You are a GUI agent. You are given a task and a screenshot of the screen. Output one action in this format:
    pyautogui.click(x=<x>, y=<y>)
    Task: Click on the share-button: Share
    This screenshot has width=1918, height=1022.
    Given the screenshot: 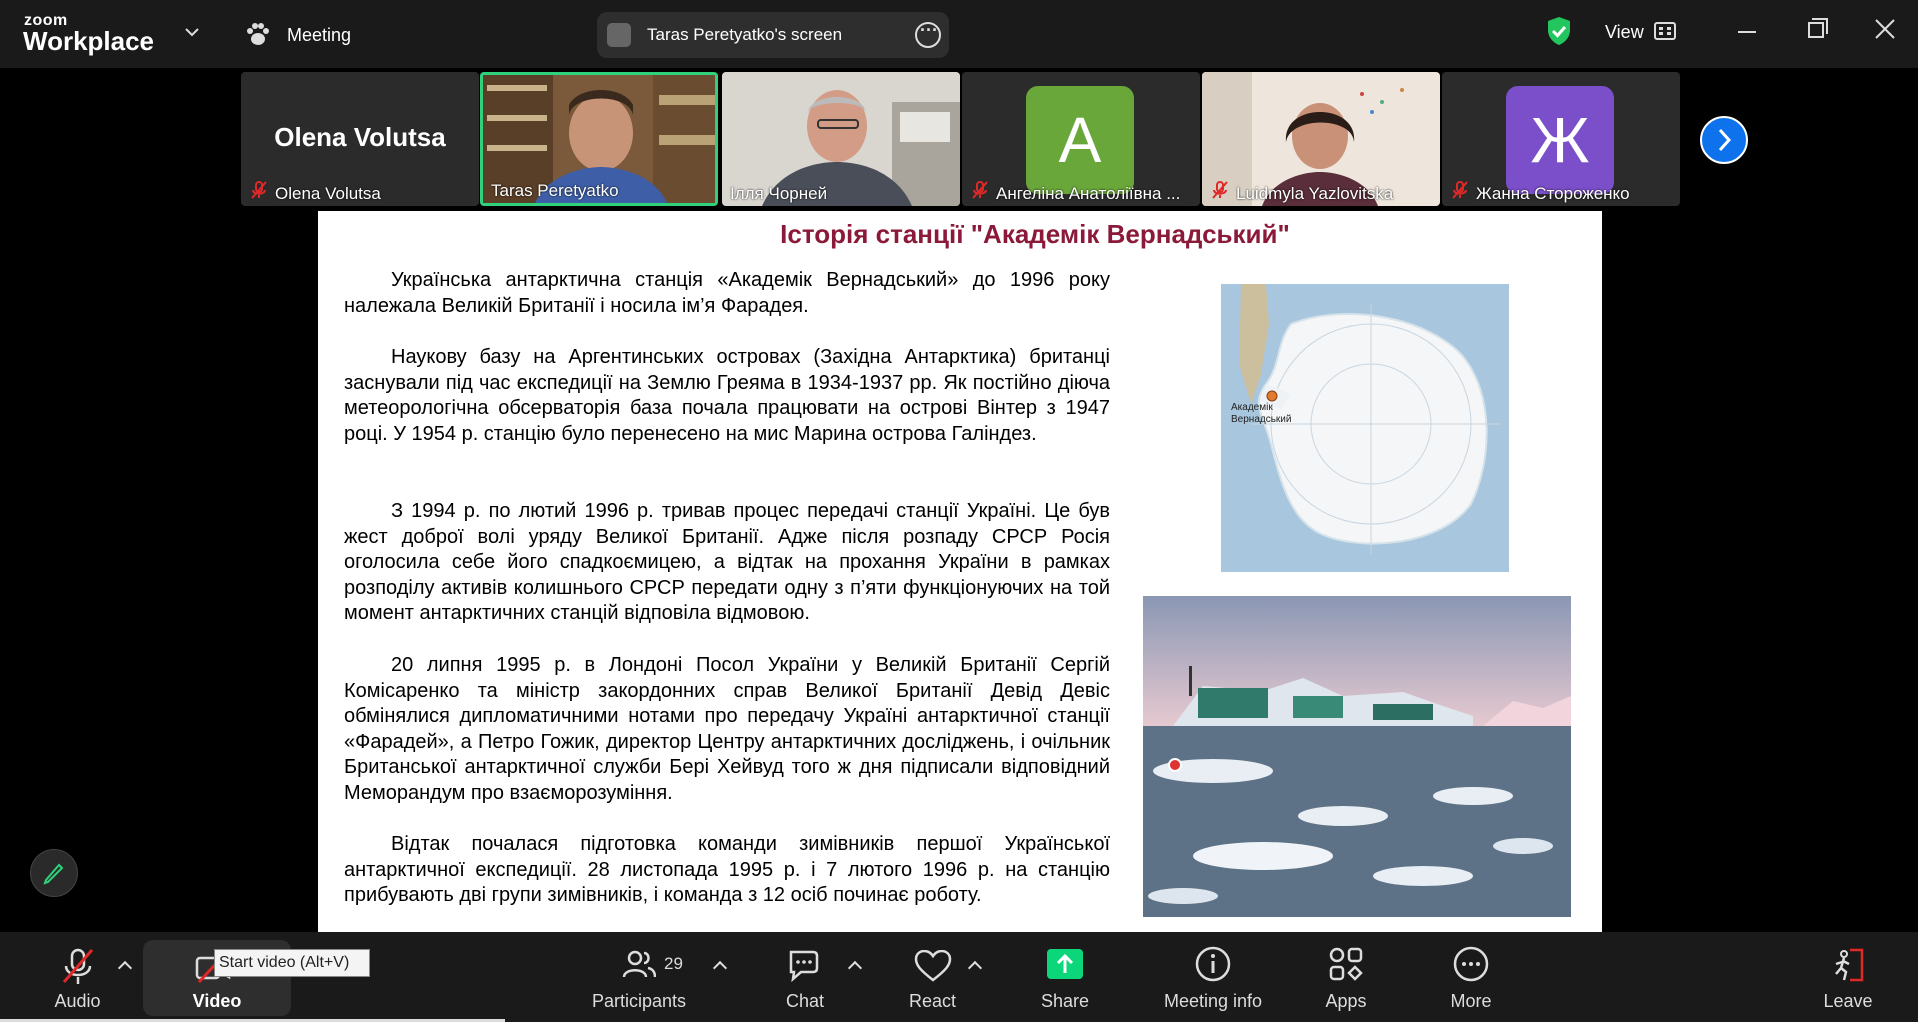 What is the action you would take?
    pyautogui.click(x=1065, y=977)
    